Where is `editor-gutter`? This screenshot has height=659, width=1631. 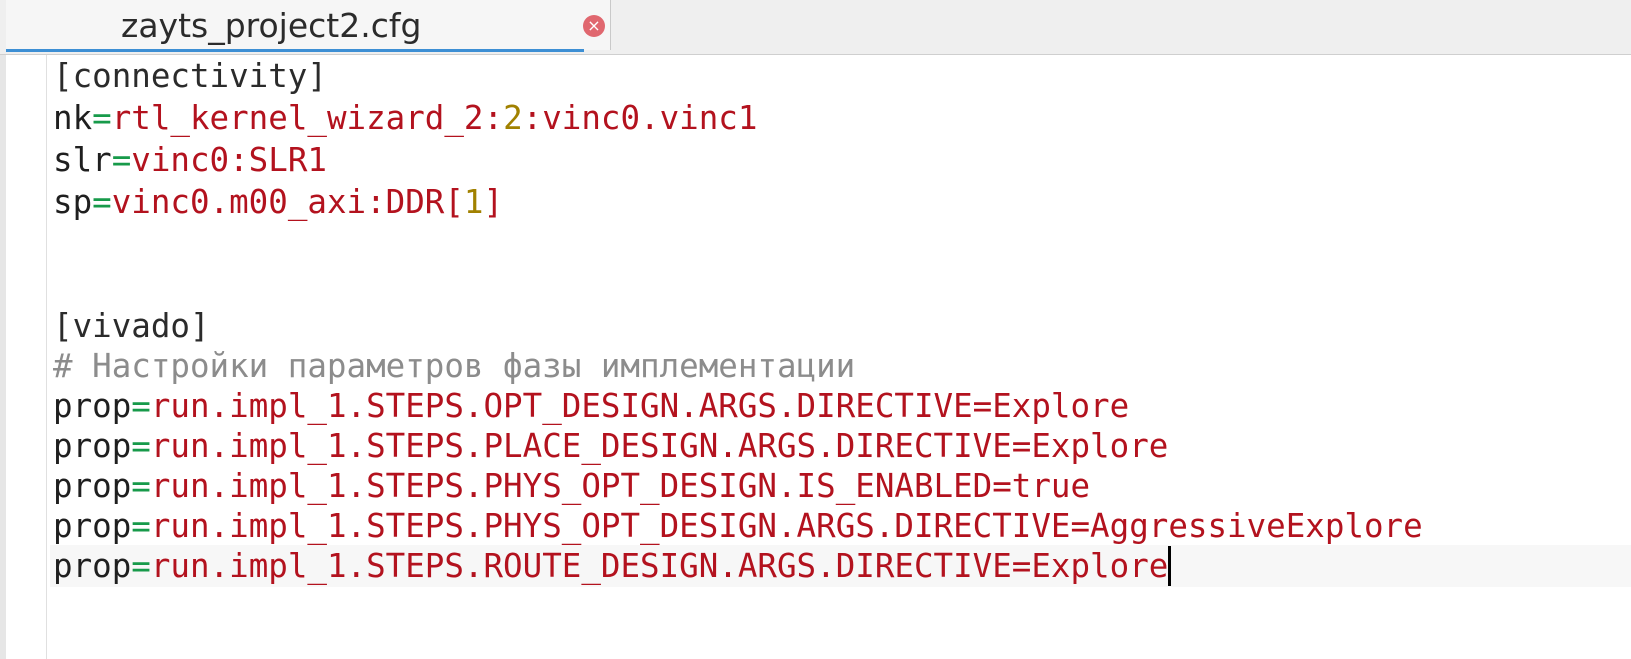
editor-gutter is located at coordinates (23, 357).